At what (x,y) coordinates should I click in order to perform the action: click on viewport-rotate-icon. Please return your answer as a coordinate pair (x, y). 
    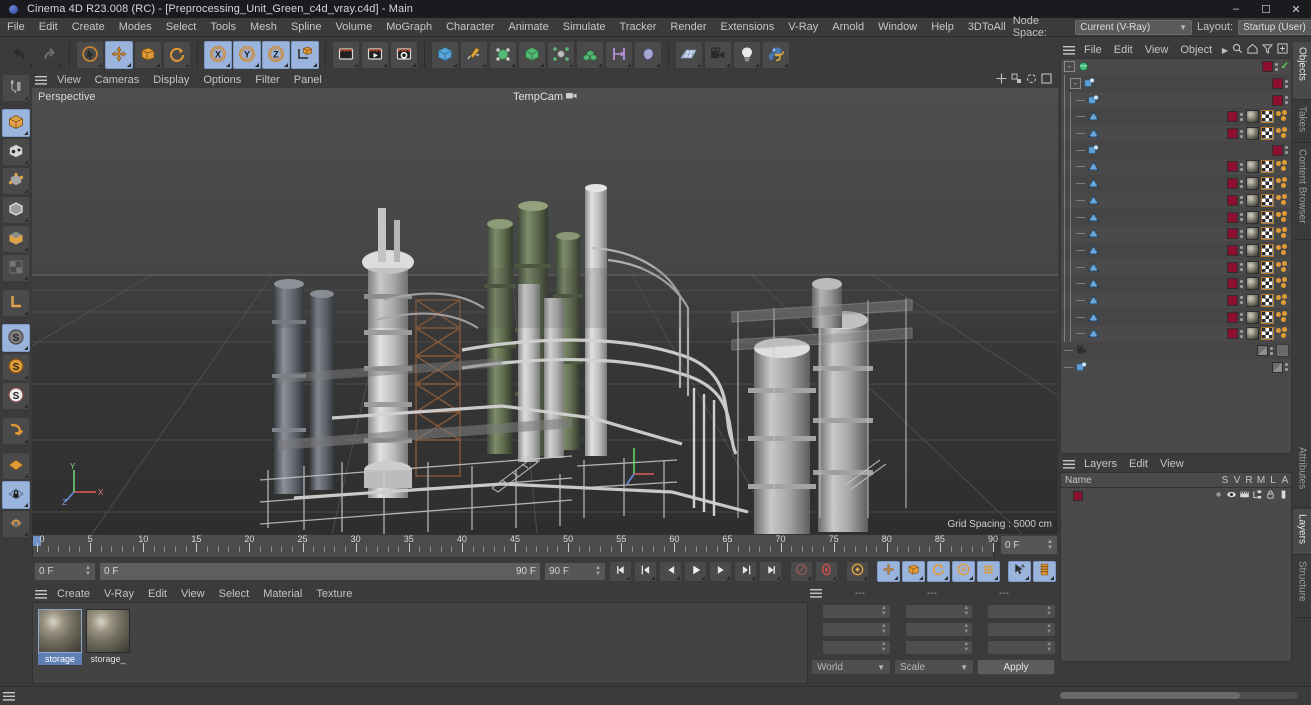
    Looking at the image, I should click on (1031, 80).